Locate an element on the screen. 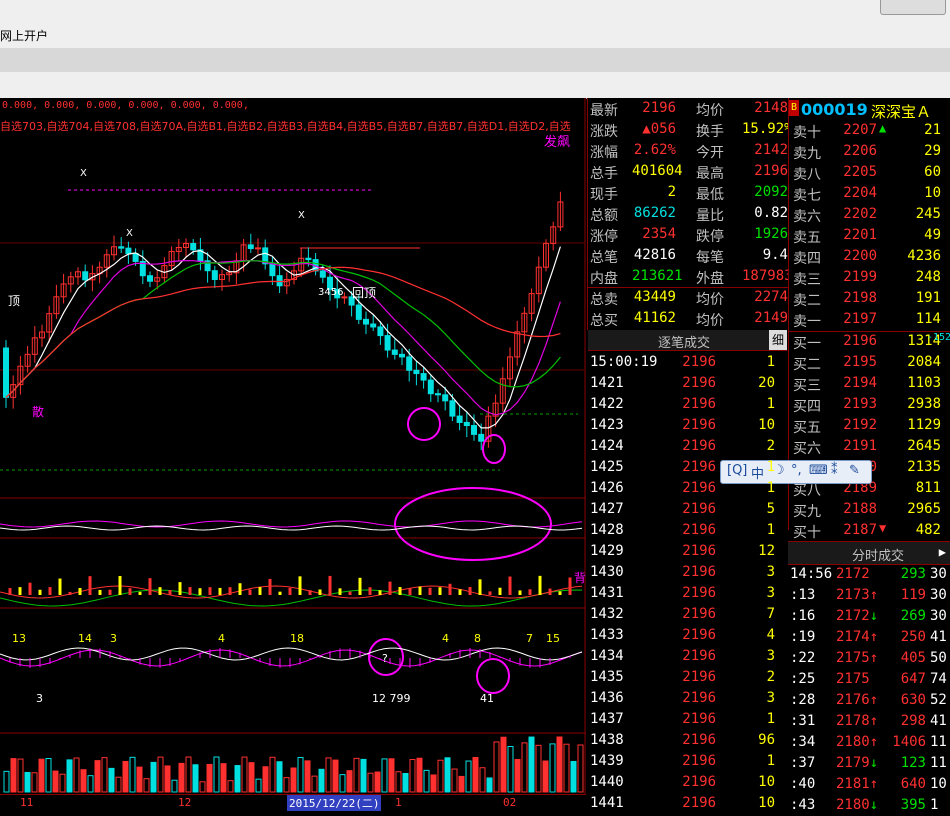  ime-menu-icon: ⁑ is located at coordinates (834, 470).